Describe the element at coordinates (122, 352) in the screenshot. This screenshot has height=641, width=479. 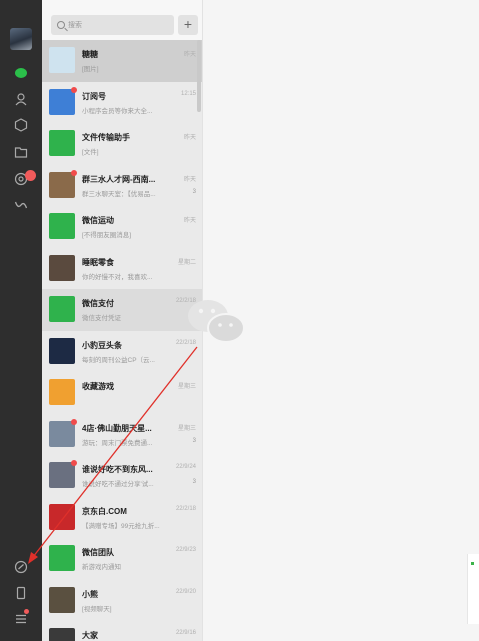
I see `chat-row: 小豹豆头条 每刻的周刊公益CP（云... 22/2/18` at that location.